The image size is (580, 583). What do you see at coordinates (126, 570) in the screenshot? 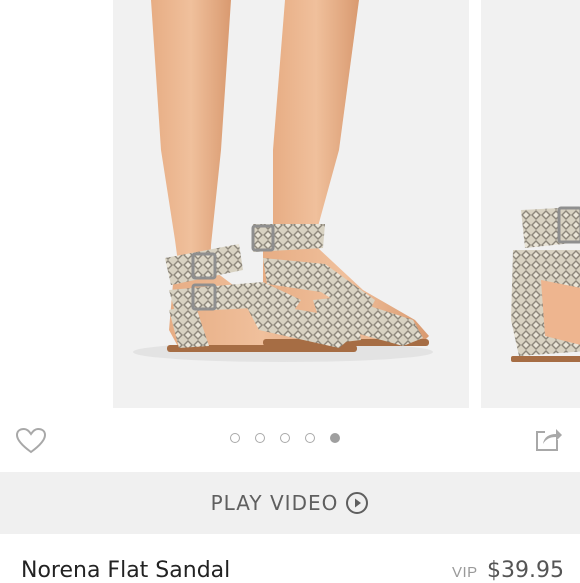
I see `product-title: Norena Flat Sandal` at bounding box center [126, 570].